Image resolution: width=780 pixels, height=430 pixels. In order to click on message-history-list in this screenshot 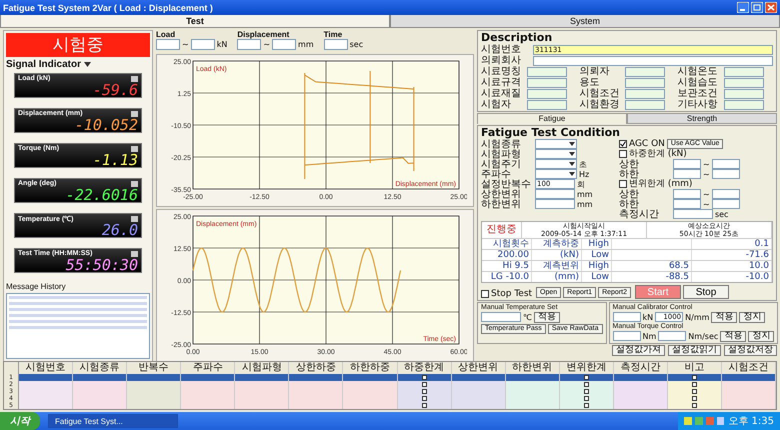, I will do `click(78, 326)`.